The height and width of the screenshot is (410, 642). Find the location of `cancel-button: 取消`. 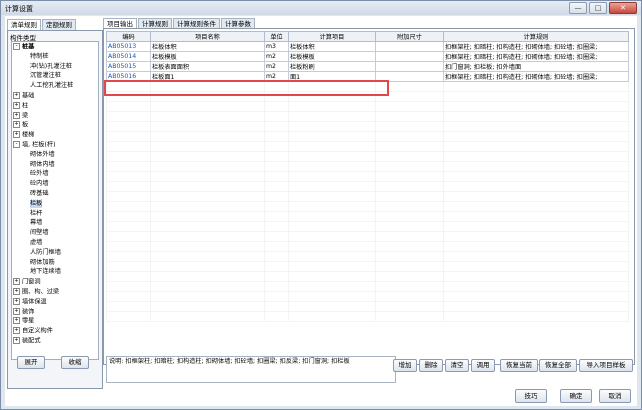

cancel-button: 取消 is located at coordinates (615, 396).